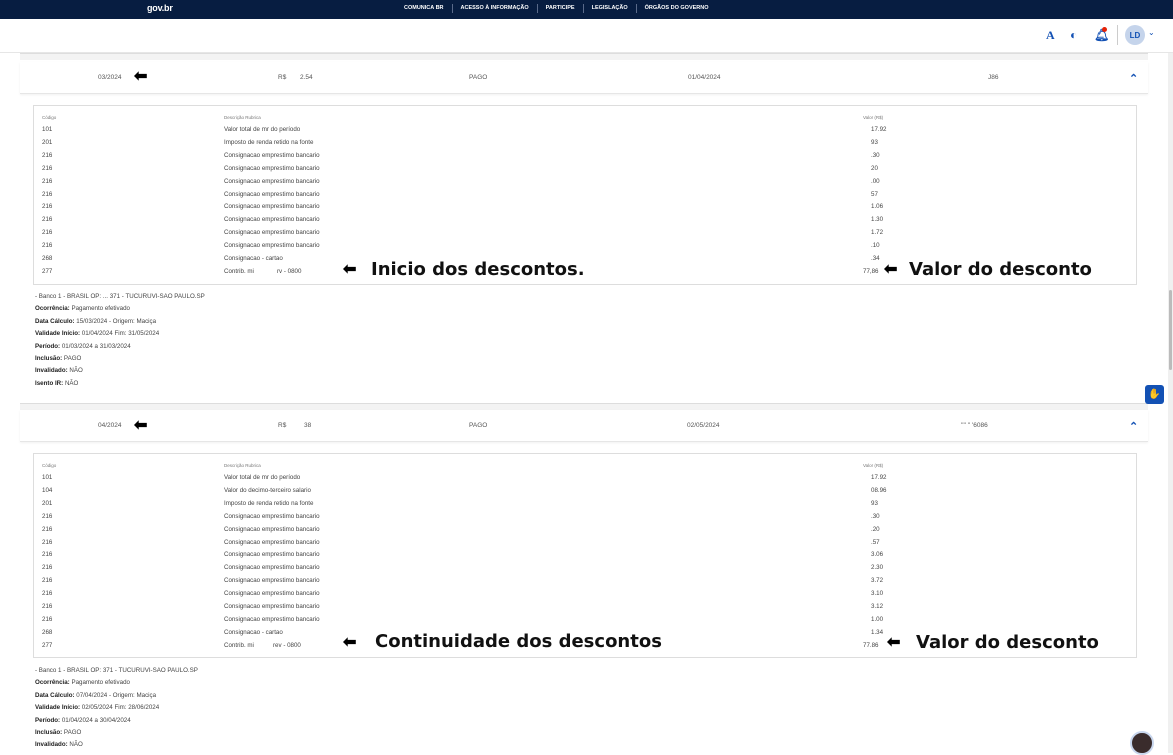 This screenshot has height=755, width=1173. Describe the element at coordinates (1073, 35) in the screenshot. I see `contrast-icon: ◐` at that location.